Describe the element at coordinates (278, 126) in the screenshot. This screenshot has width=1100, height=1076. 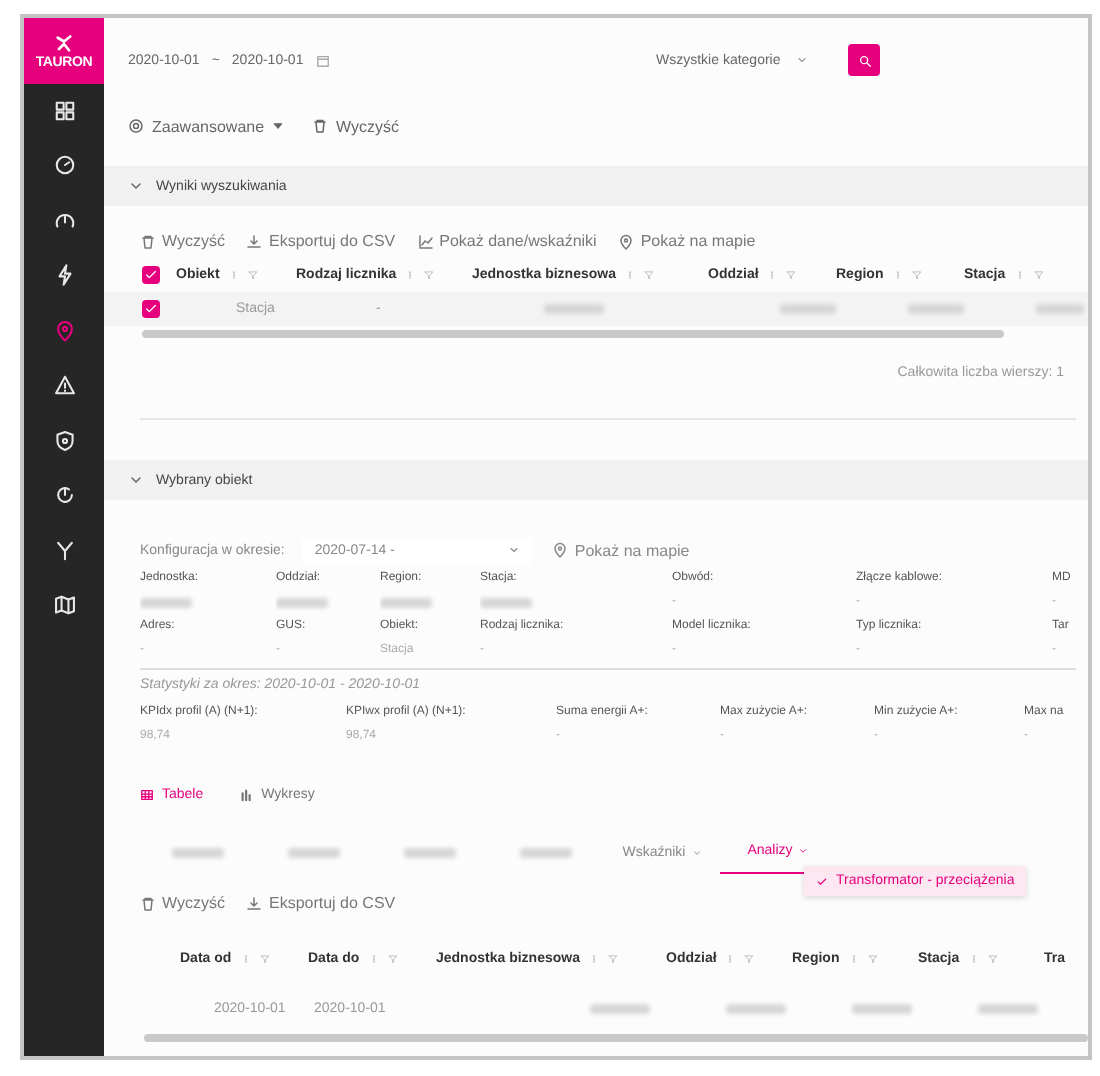
I see `caret-icon` at that location.